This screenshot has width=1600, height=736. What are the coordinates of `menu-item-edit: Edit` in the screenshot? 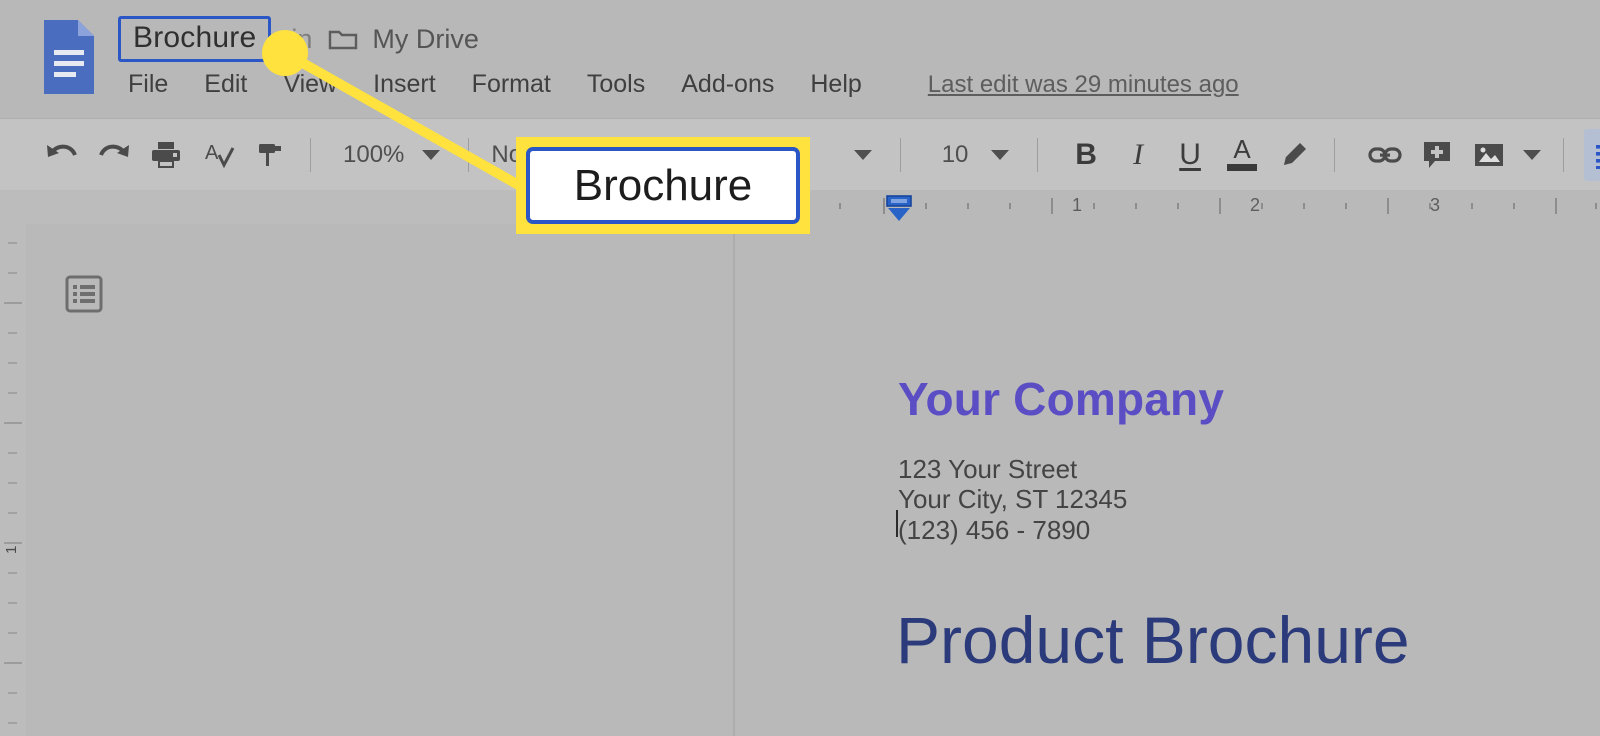 It's located at (225, 84).